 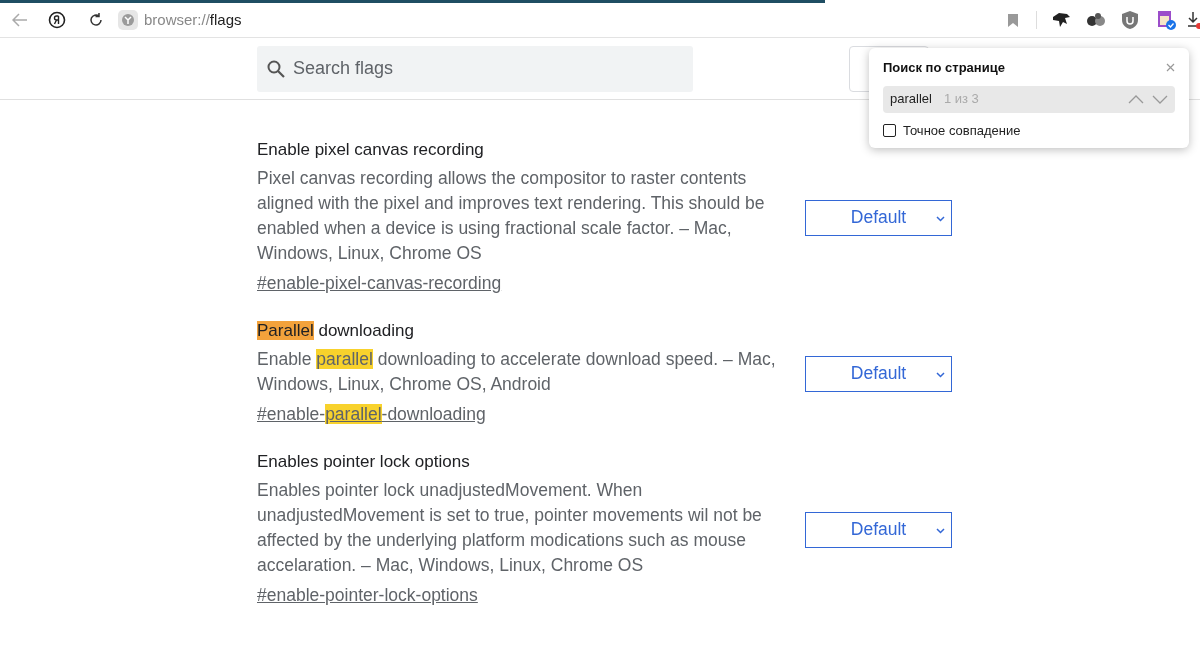 What do you see at coordinates (379, 283) in the screenshot?
I see `flag-link: #enable-pixel-canvas-recording` at bounding box center [379, 283].